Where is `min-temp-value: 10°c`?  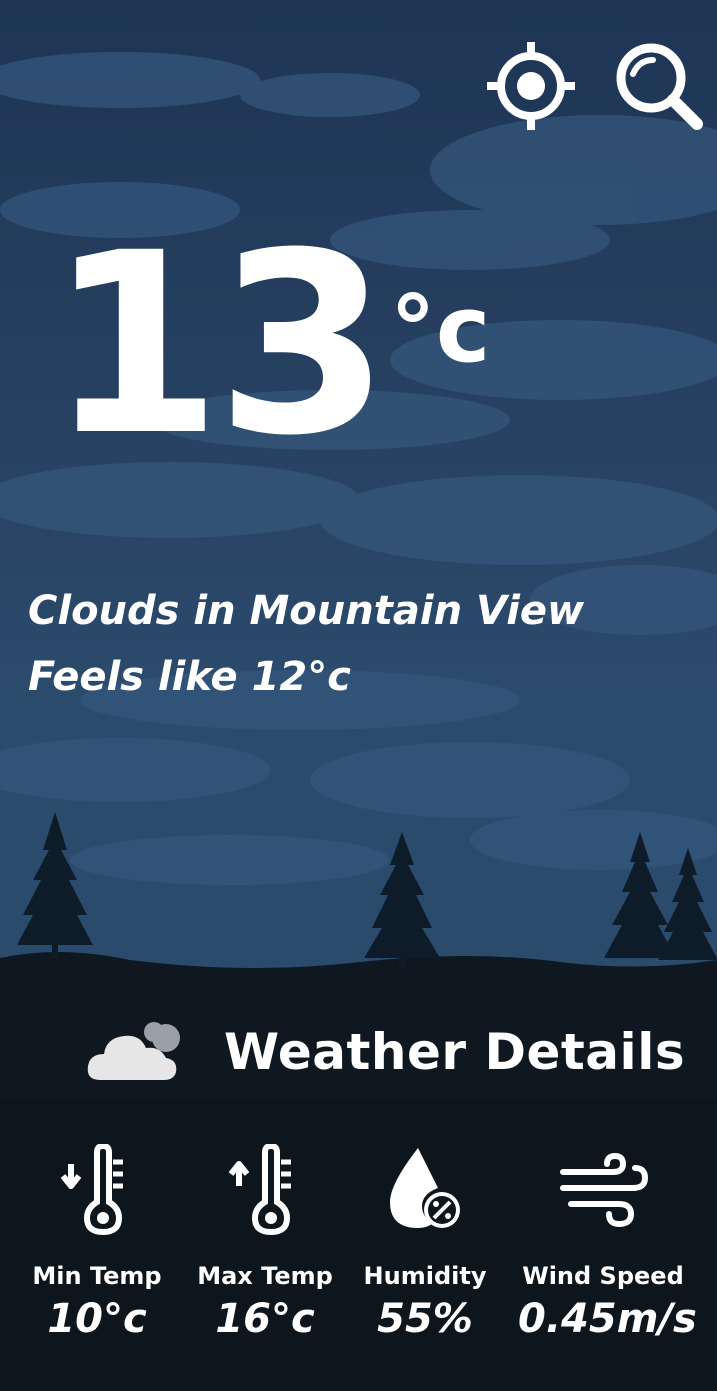
min-temp-value: 10°c is located at coordinates (97, 1319).